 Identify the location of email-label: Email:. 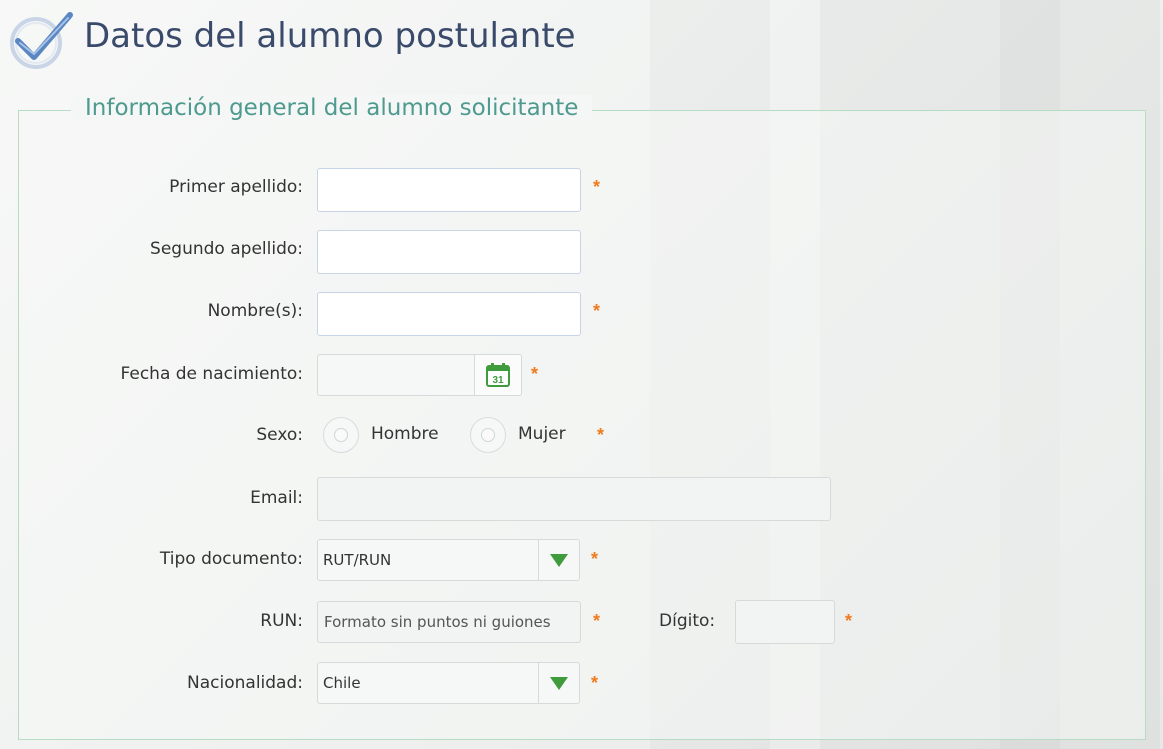
(276, 498).